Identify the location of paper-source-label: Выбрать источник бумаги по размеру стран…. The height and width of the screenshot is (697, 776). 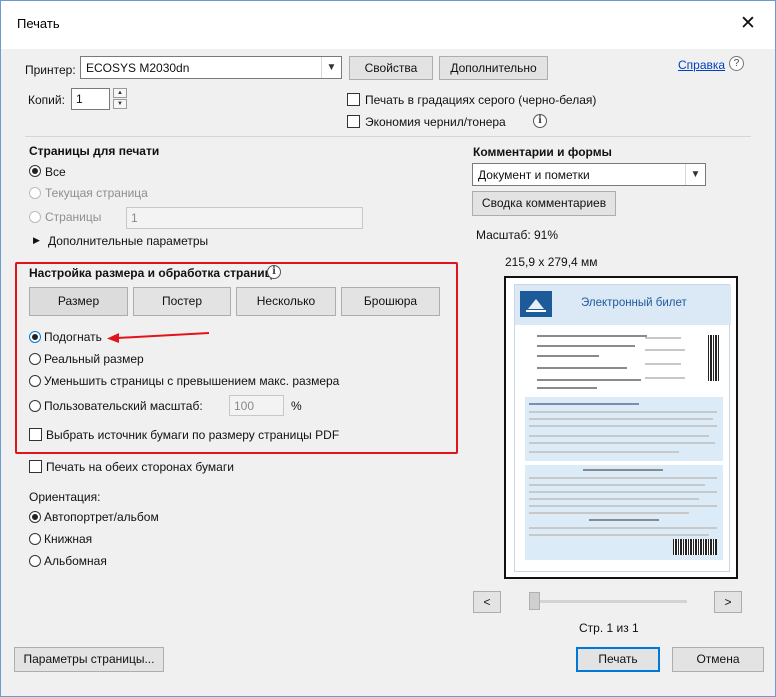
(193, 435).